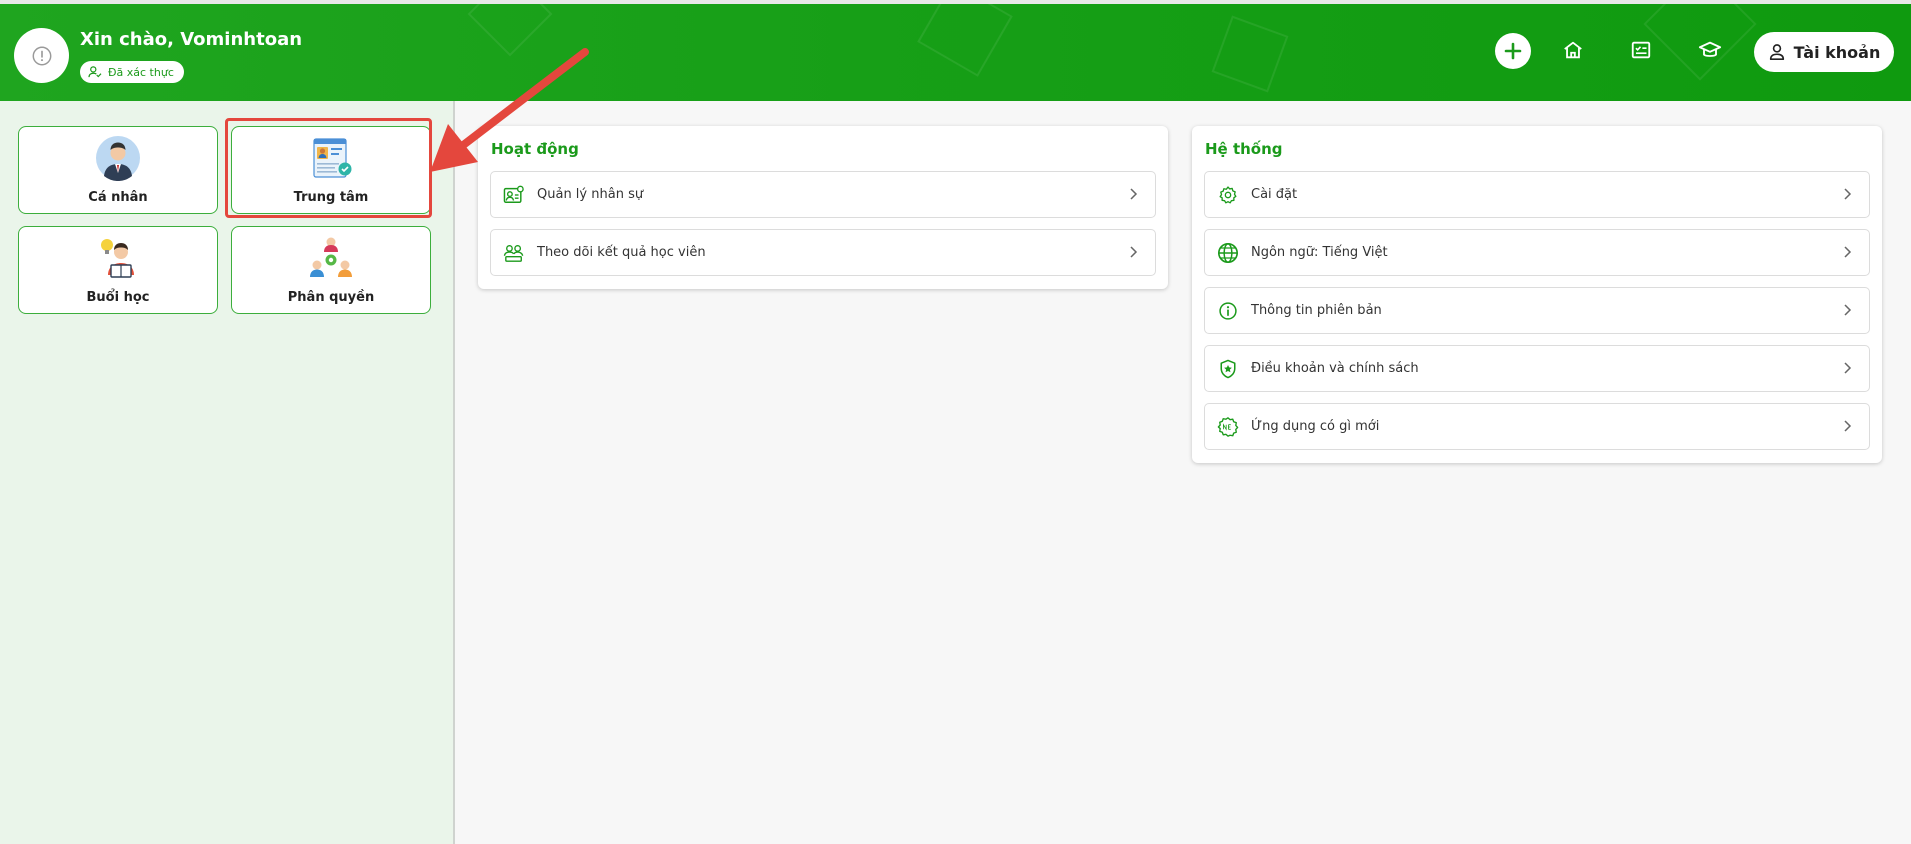 Image resolution: width=1911 pixels, height=844 pixels. Describe the element at coordinates (1274, 194) in the screenshot. I see `menu-row-label: Cài đặt` at that location.